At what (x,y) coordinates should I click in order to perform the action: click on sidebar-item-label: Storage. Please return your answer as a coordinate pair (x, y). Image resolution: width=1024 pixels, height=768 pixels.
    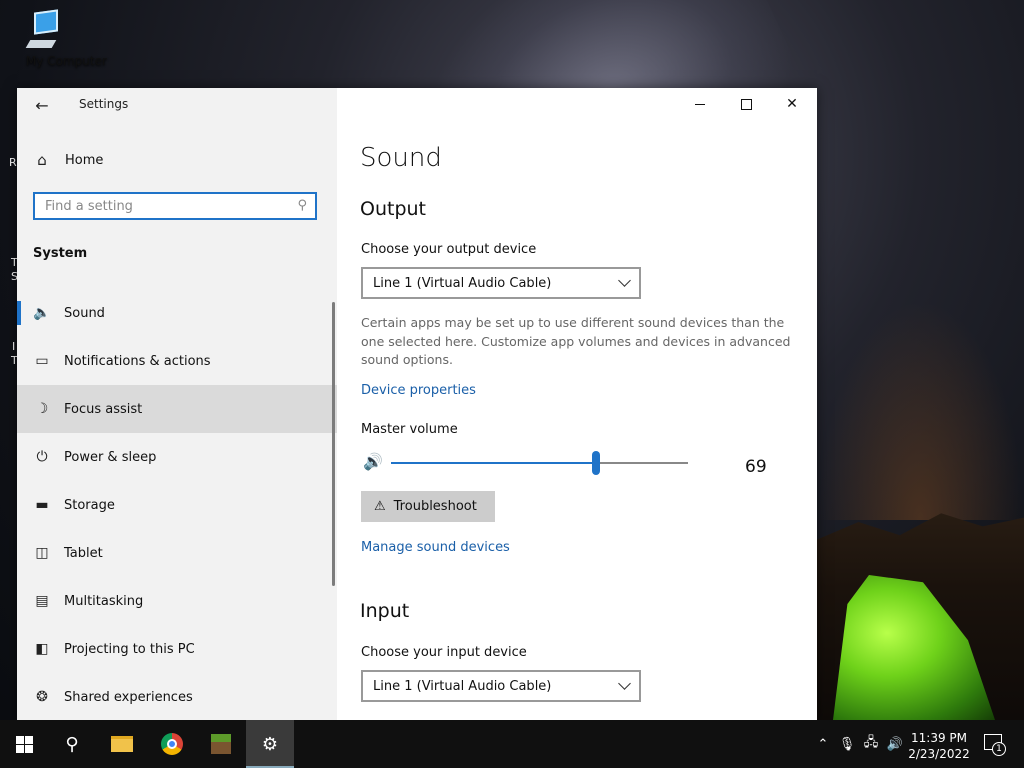
    Looking at the image, I should click on (89, 505).